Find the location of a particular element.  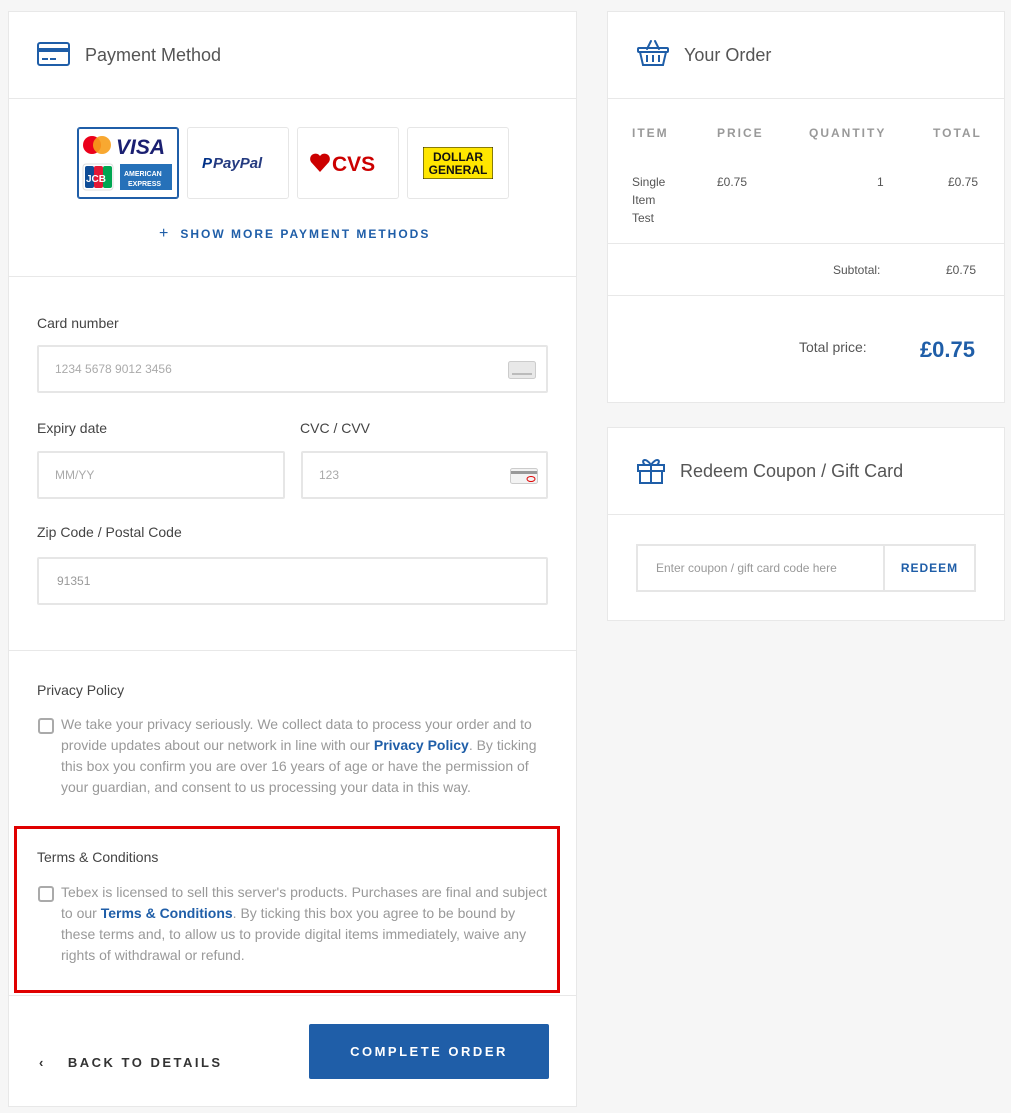

payment-header: Payment Method is located at coordinates (292, 55).